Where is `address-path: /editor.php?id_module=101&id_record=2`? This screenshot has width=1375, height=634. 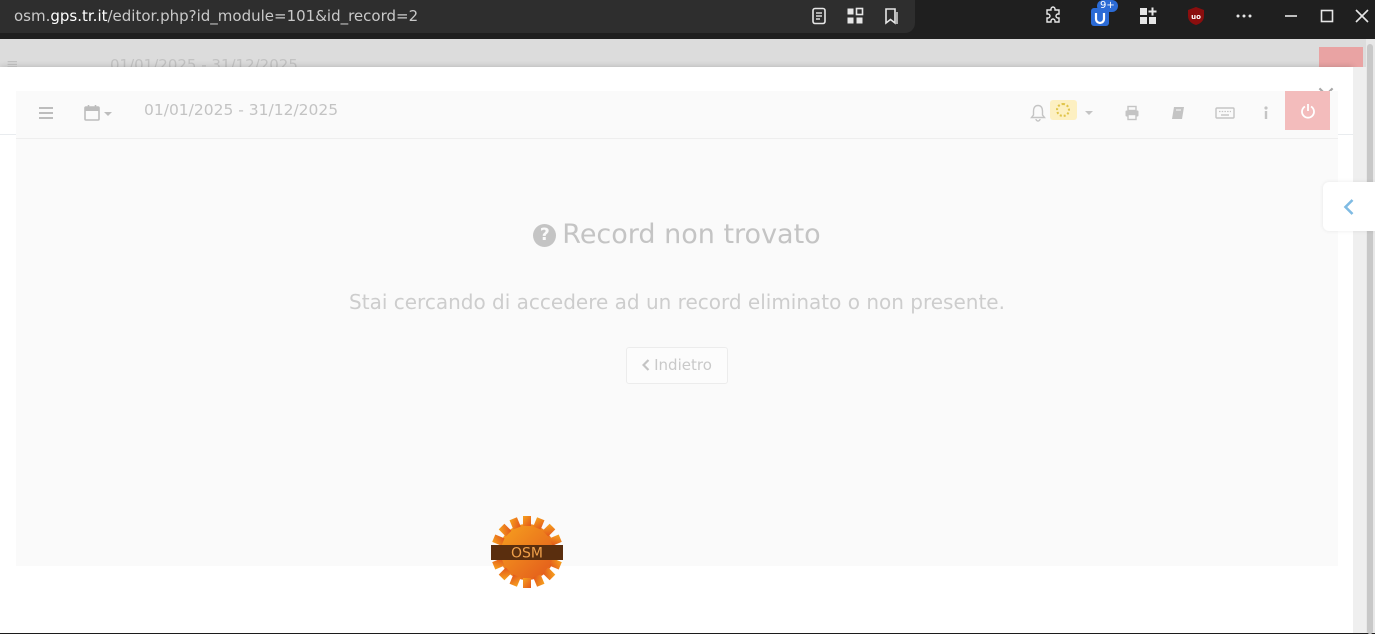 address-path: /editor.php?id_module=101&id_record=2 is located at coordinates (263, 16).